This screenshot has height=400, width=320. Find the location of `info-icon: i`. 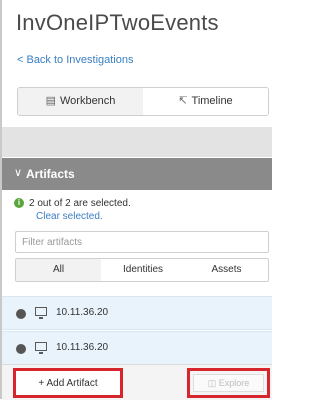

info-icon: i is located at coordinates (19, 203).